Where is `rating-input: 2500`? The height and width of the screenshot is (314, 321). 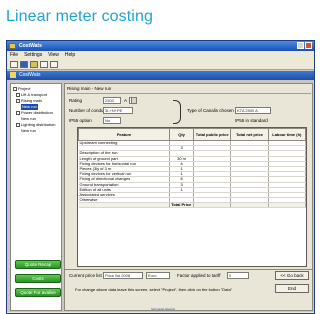 rating-input: 2500 is located at coordinates (112, 100).